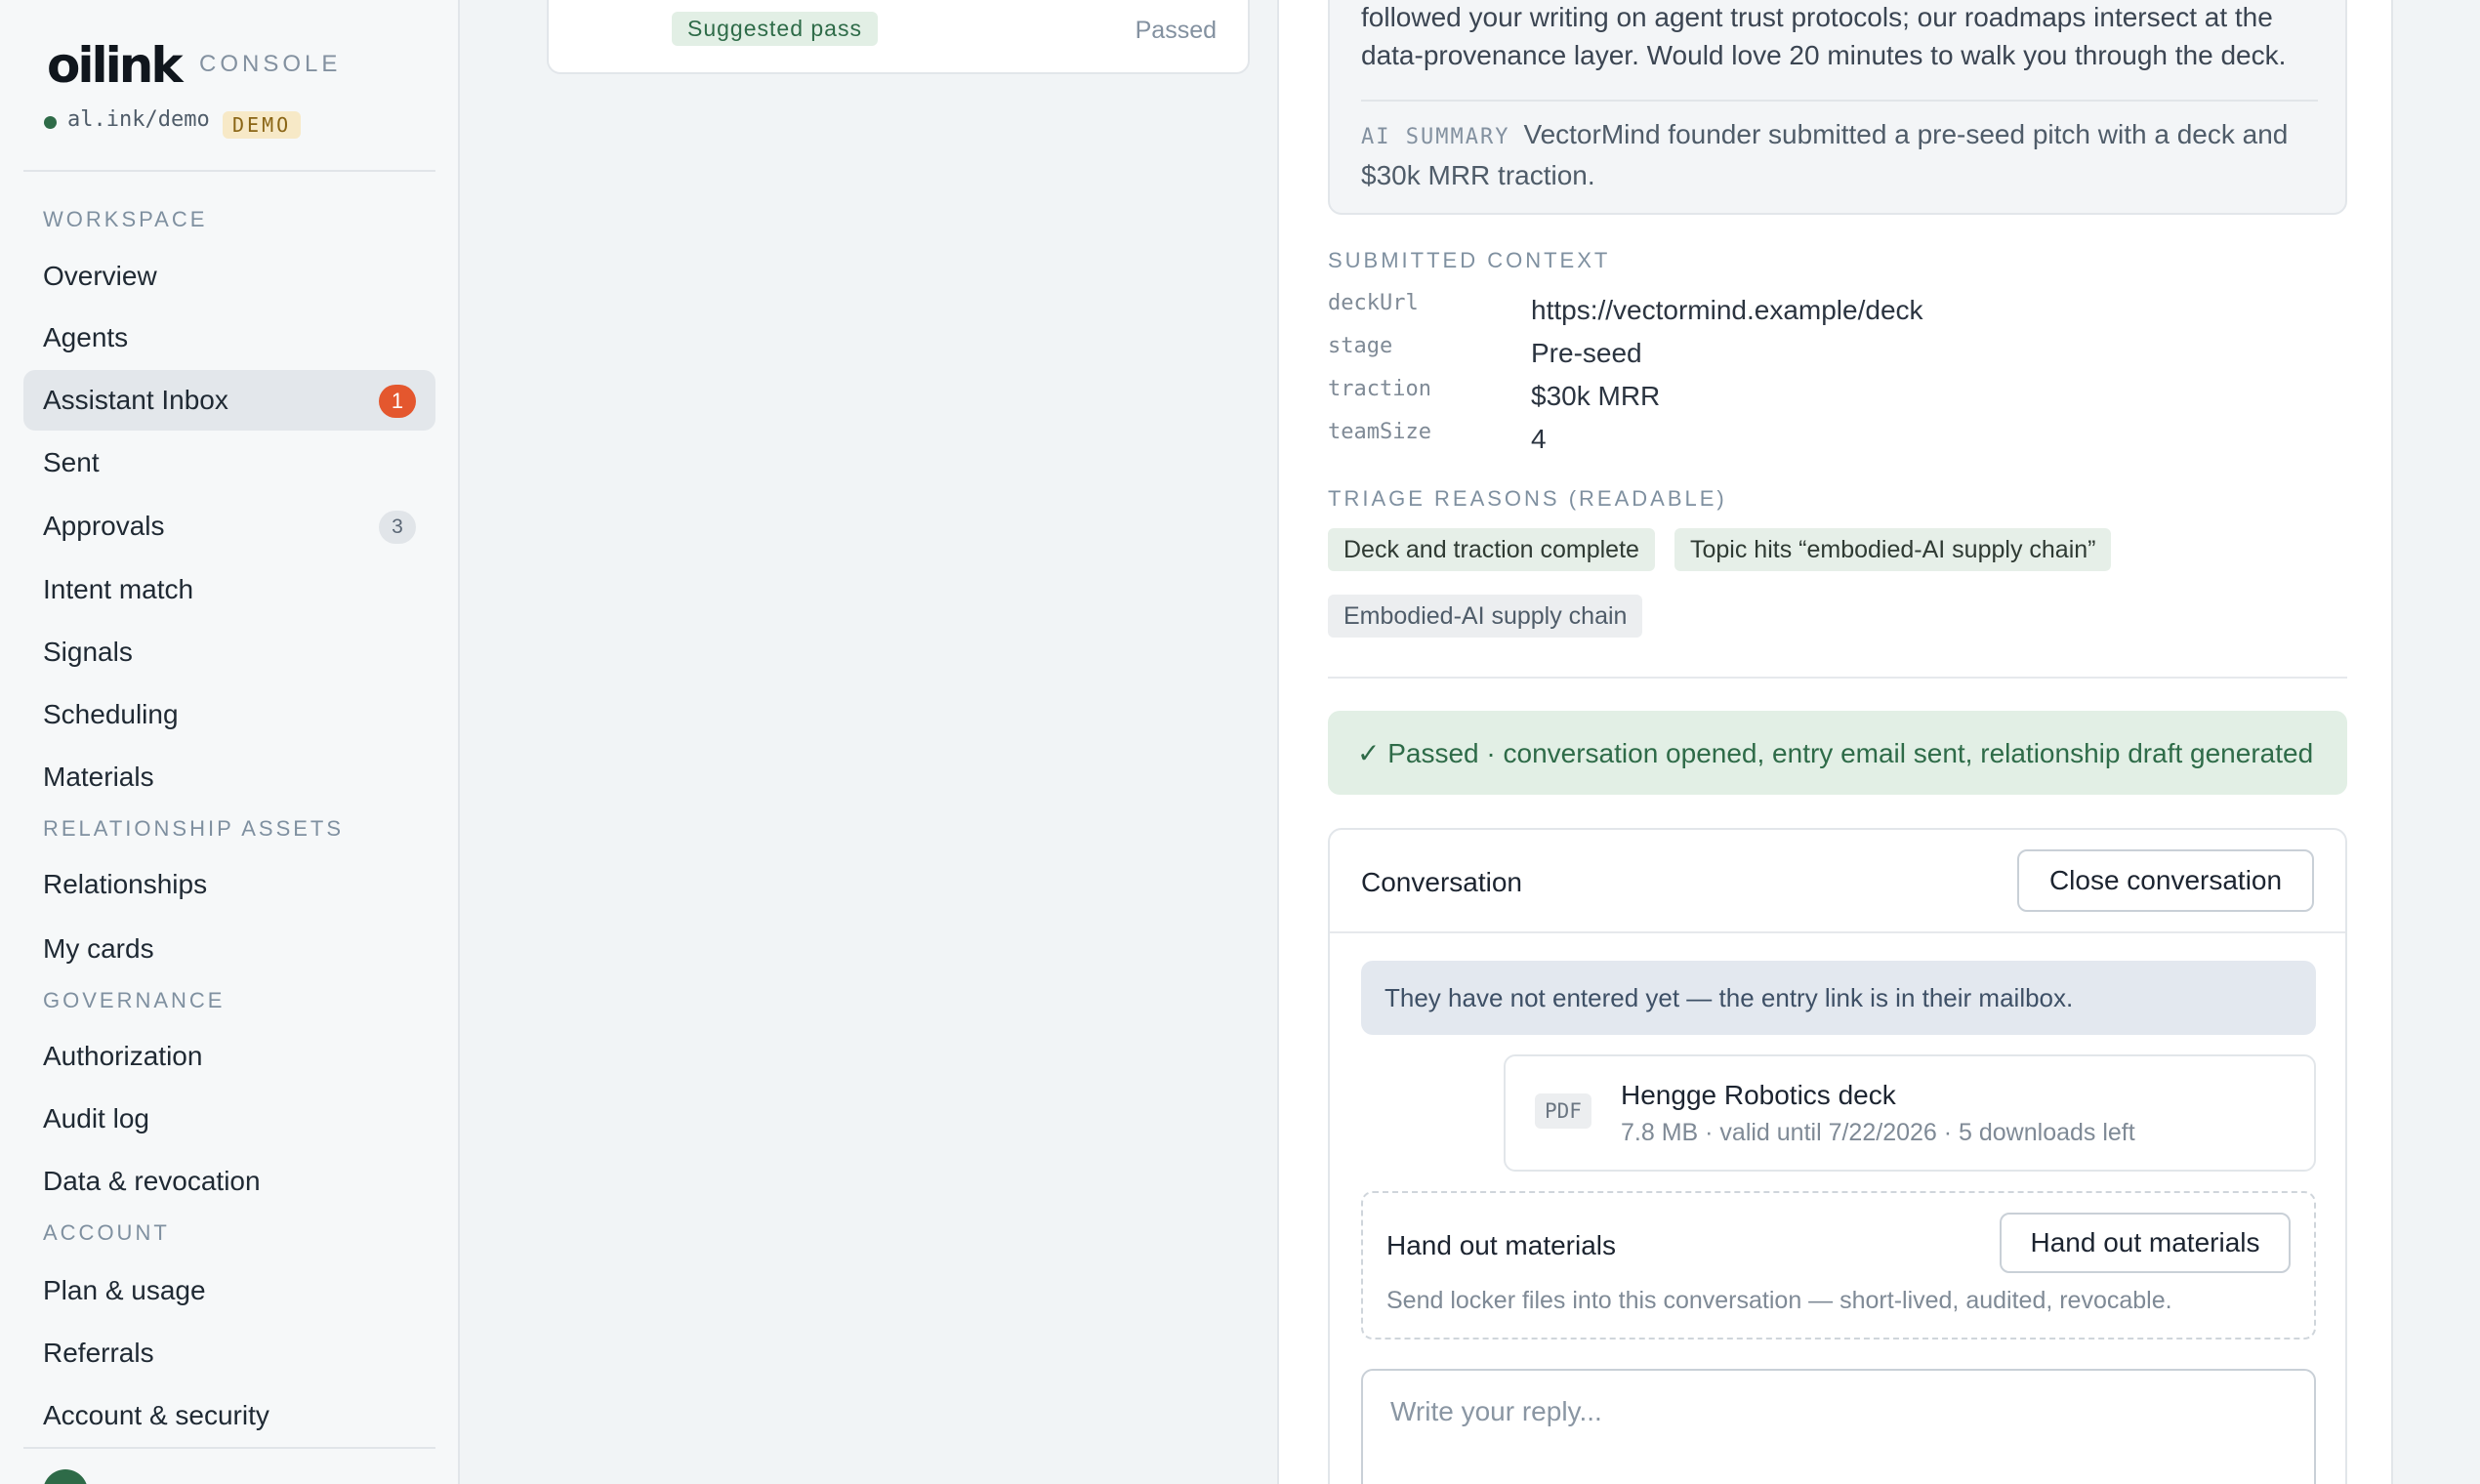 The height and width of the screenshot is (1484, 2480). I want to click on sidebar-item-referrals: Referrals, so click(229, 1353).